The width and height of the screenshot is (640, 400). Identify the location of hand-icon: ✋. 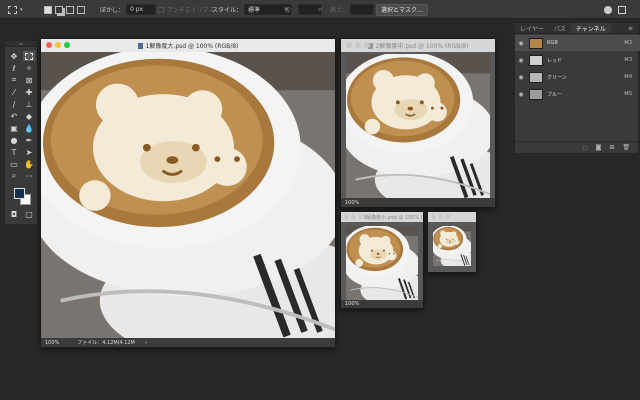
(29, 164).